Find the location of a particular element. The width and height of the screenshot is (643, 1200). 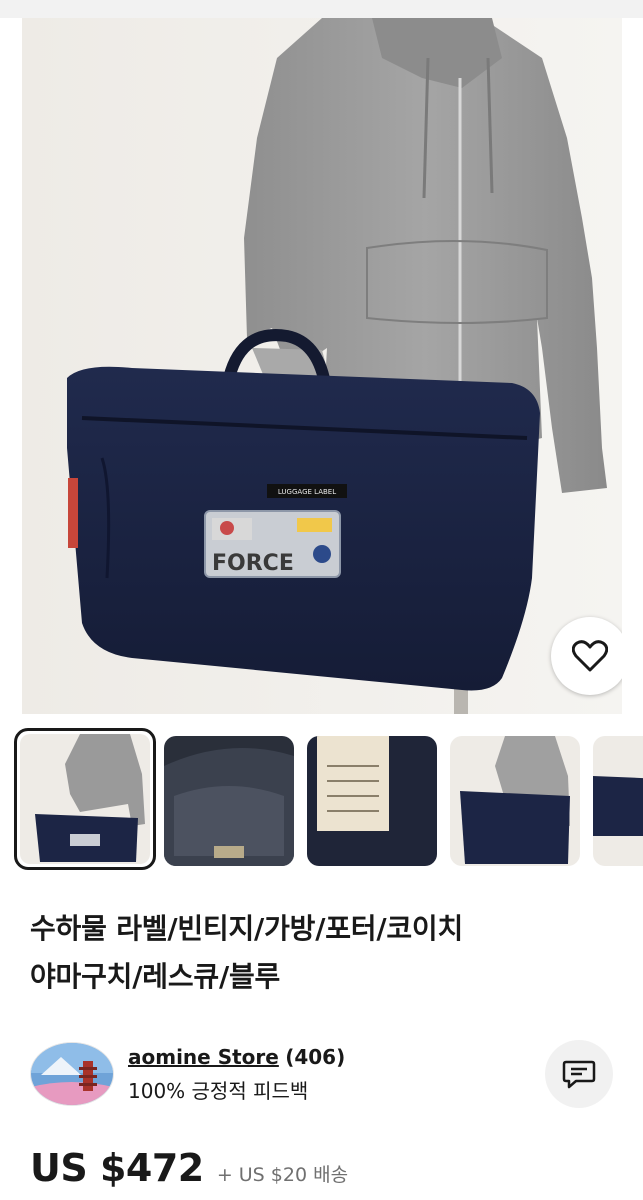

thumbnail-5-image is located at coordinates (618, 801).